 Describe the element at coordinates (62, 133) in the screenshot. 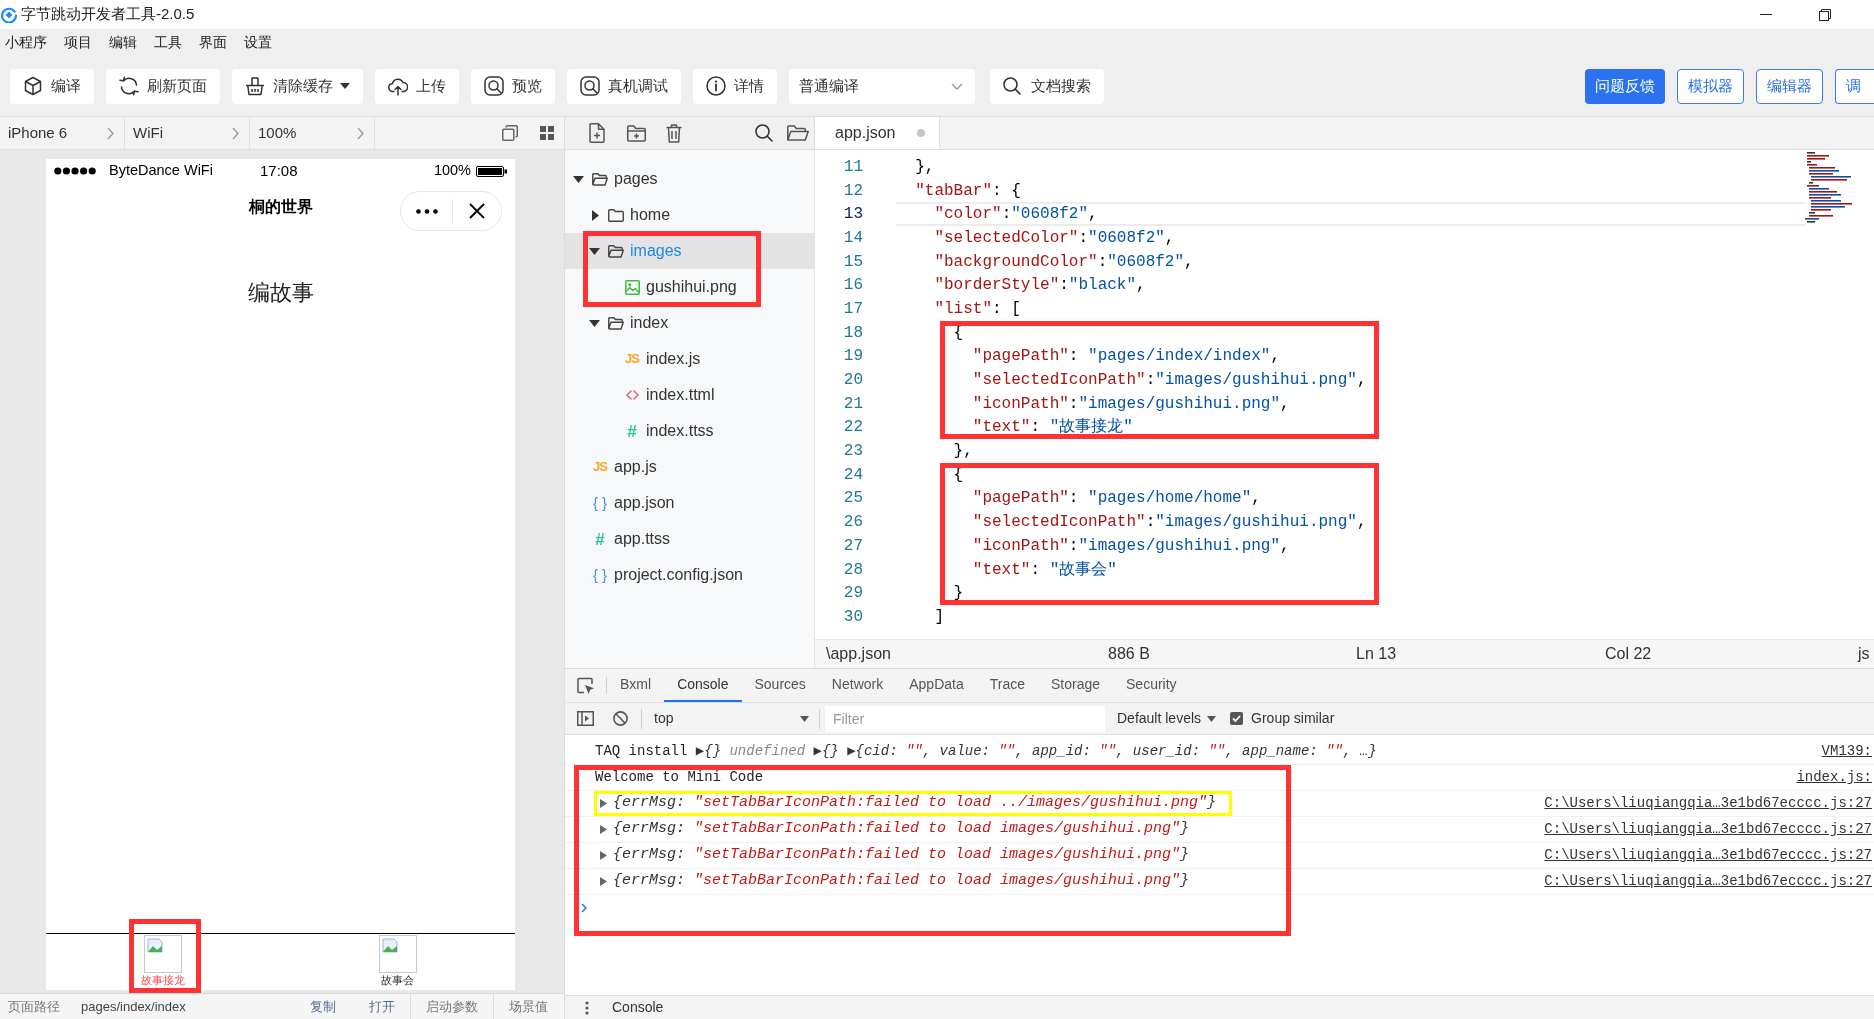

I see `device-selector: iPhone 6` at that location.